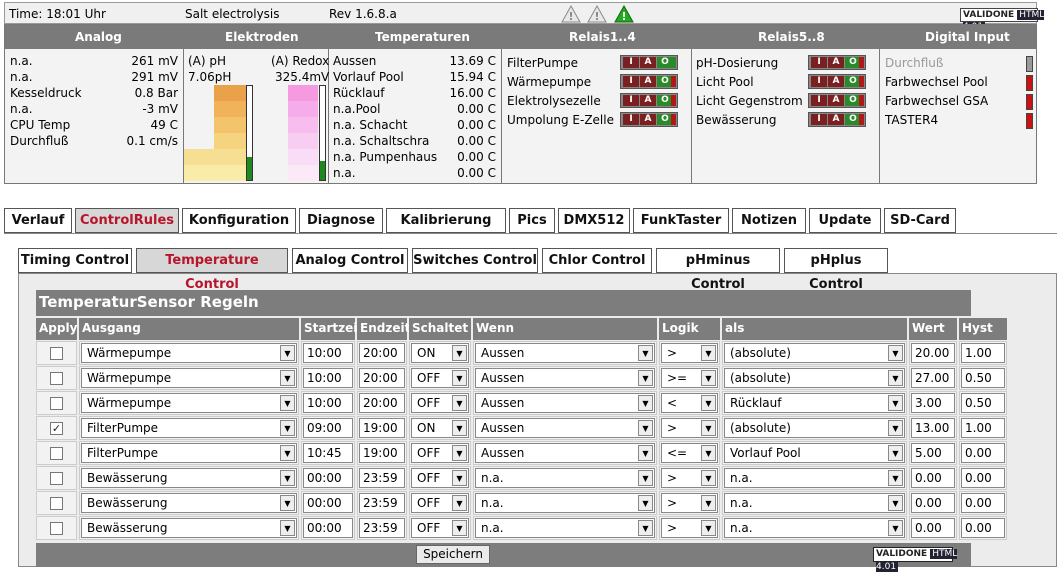  What do you see at coordinates (769, 220) in the screenshot?
I see `tab-notizen: Notizen` at bounding box center [769, 220].